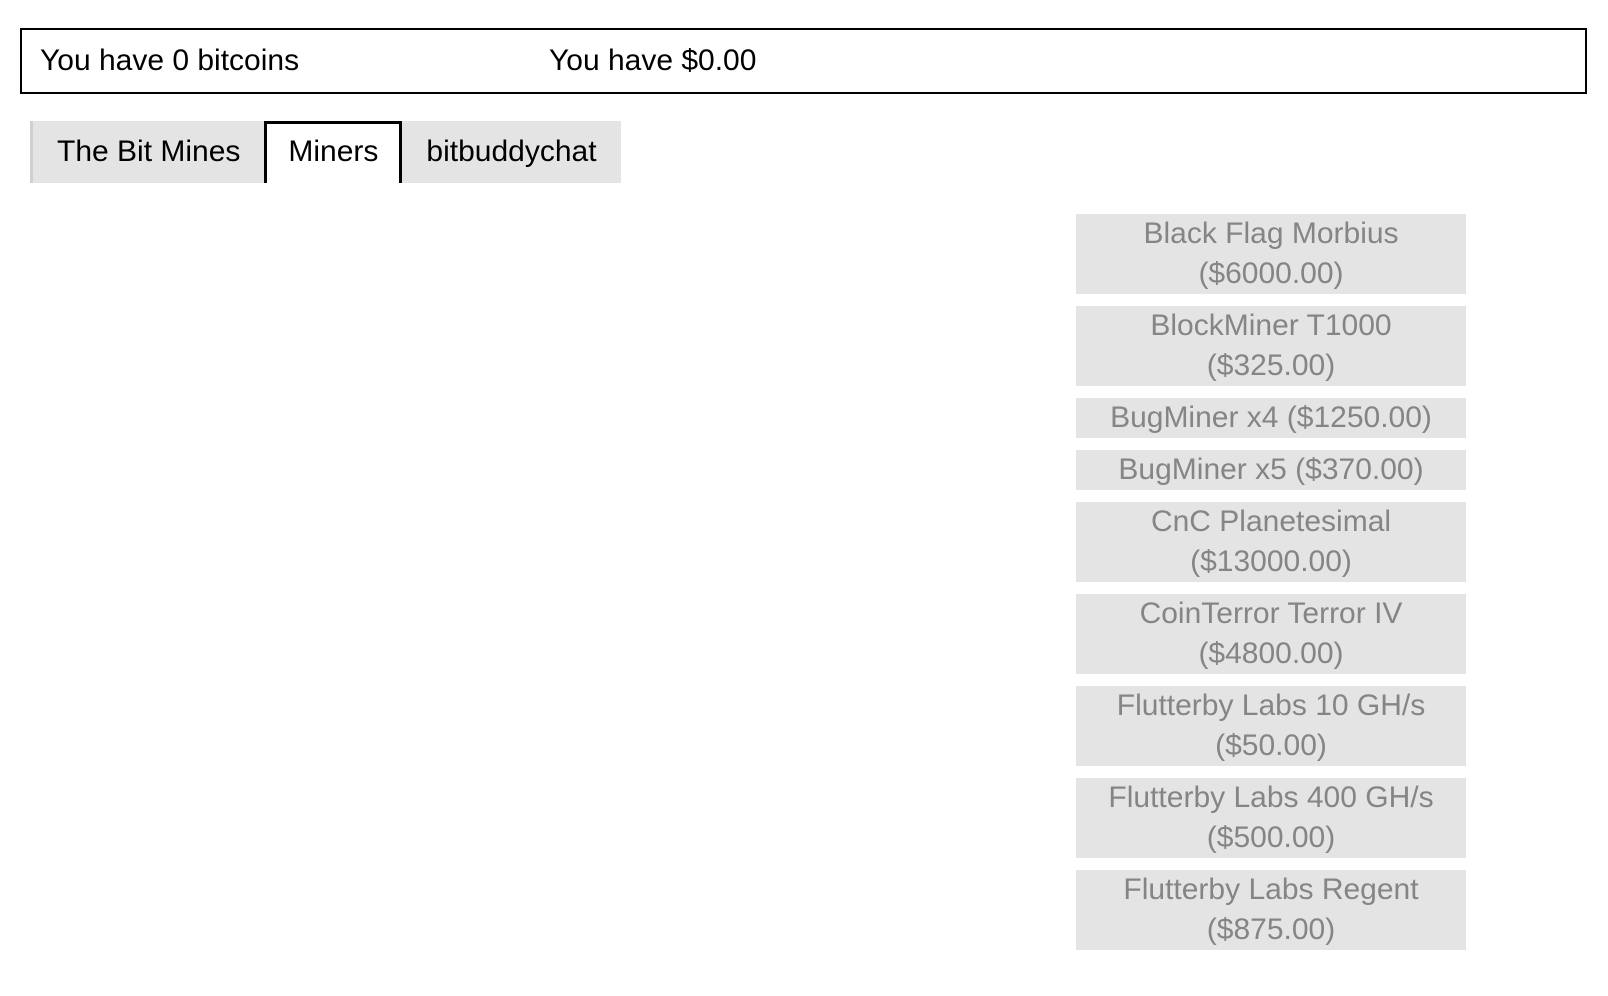  What do you see at coordinates (511, 152) in the screenshot?
I see `tab-bitbuddychat: bitbuddychat` at bounding box center [511, 152].